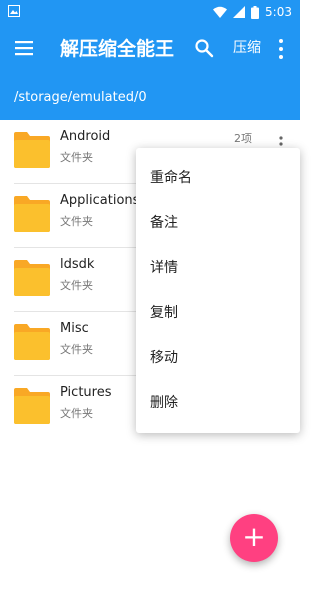 The width and height of the screenshot is (320, 600). I want to click on more-vert-icon, so click(281, 49).